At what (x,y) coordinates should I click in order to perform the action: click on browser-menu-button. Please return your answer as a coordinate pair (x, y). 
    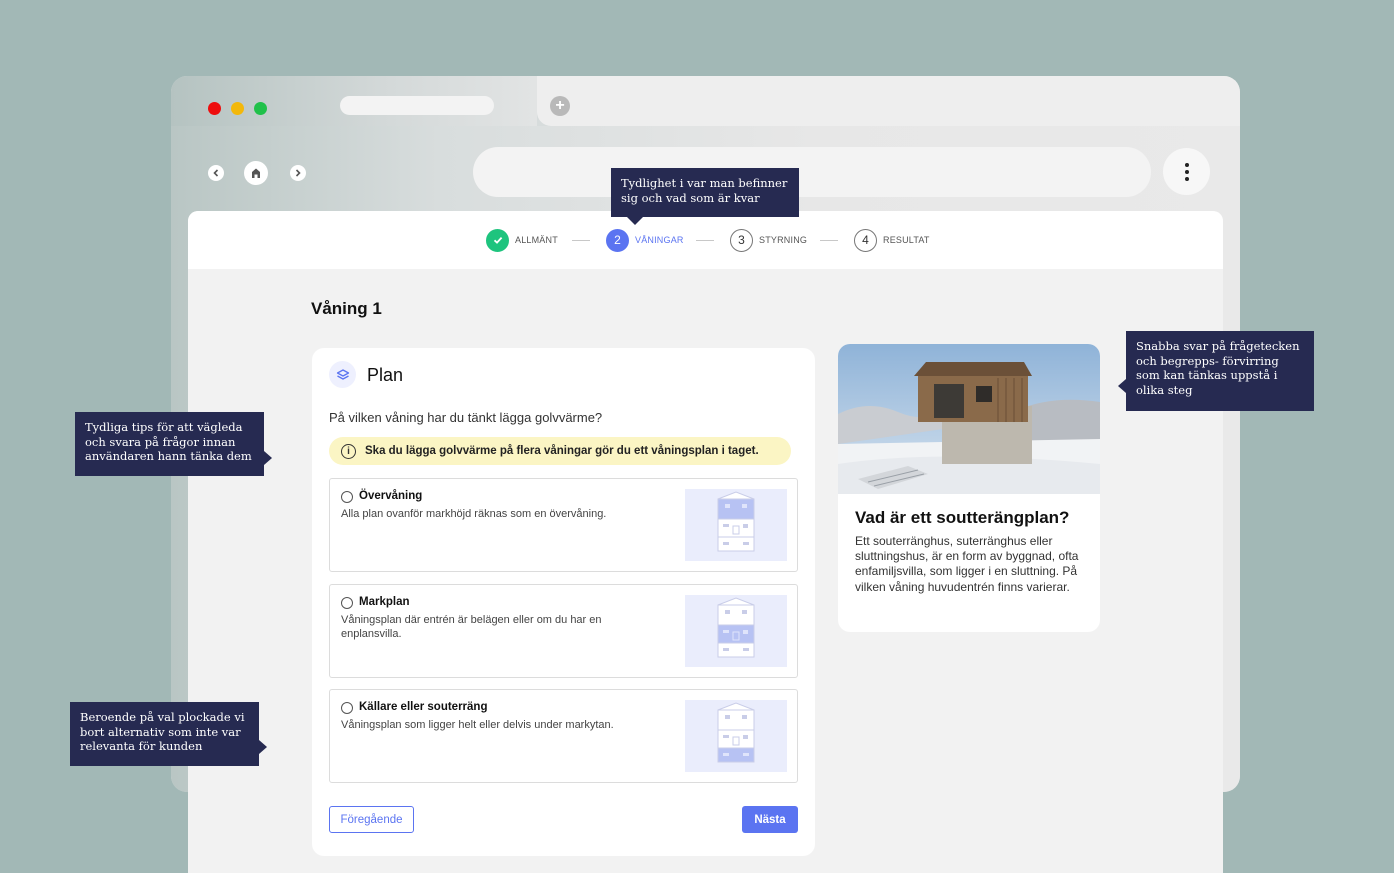
    Looking at the image, I should click on (1186, 171).